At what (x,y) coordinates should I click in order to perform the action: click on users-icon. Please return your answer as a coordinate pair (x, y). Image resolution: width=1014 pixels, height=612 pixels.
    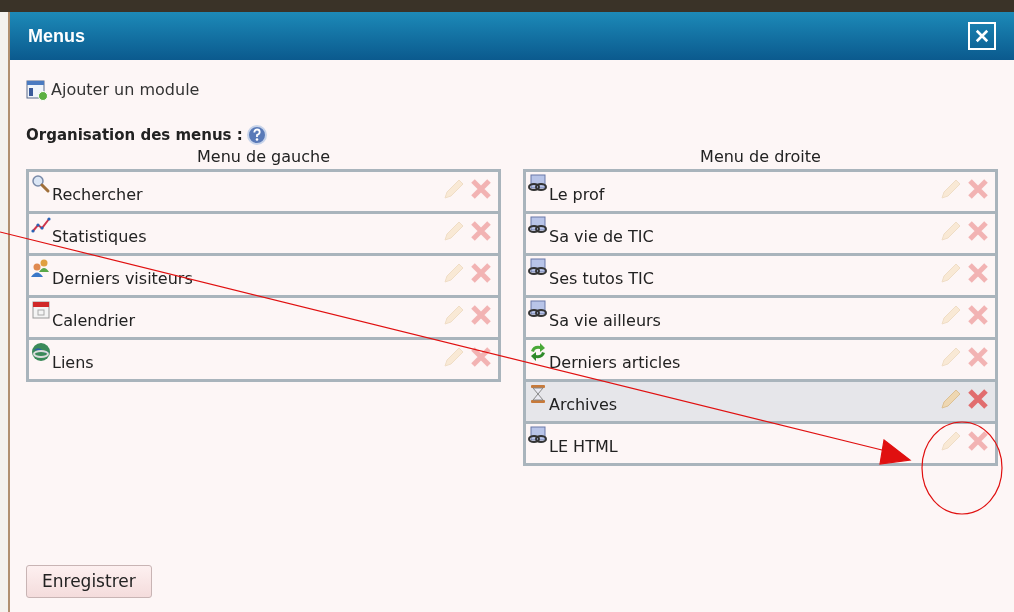
    Looking at the image, I should click on (41, 267).